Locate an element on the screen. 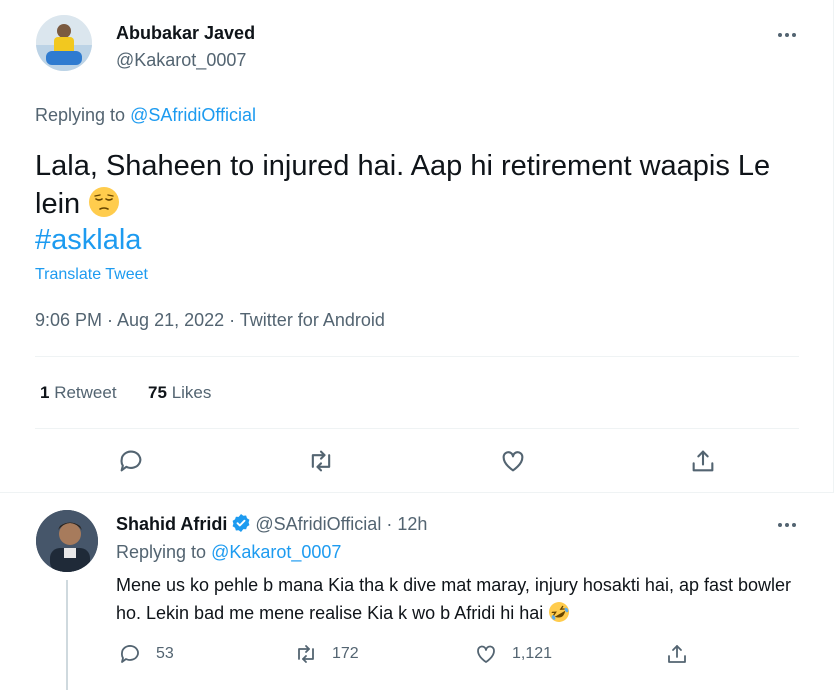 Image resolution: width=834 pixels, height=690 pixels. author-avatar is located at coordinates (64, 43).